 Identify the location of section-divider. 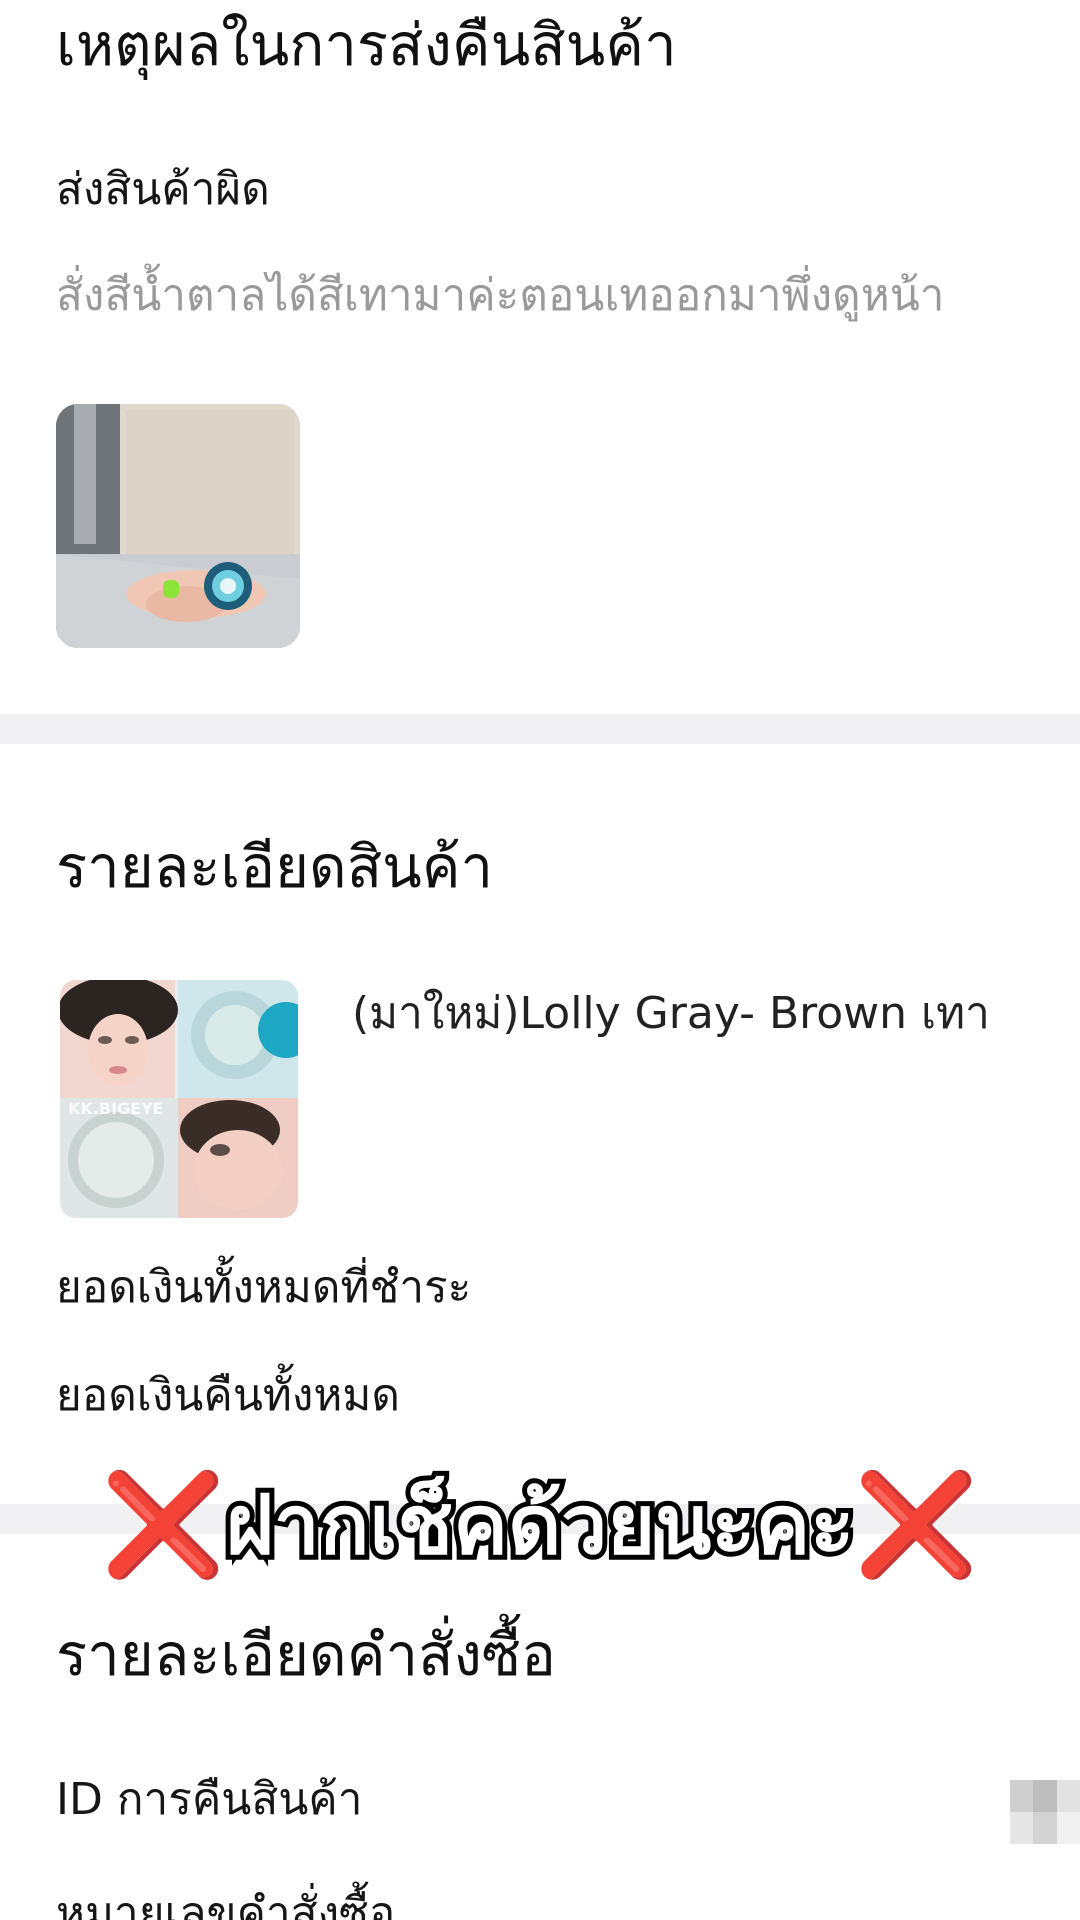
(540, 729).